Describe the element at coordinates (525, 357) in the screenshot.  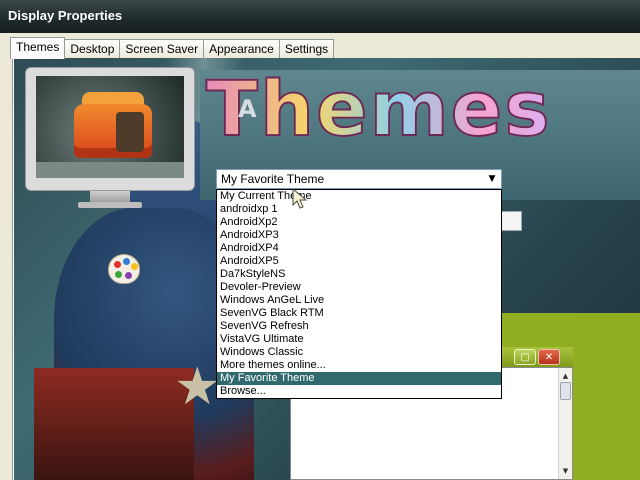
I see `maximize-icon: ▢` at that location.